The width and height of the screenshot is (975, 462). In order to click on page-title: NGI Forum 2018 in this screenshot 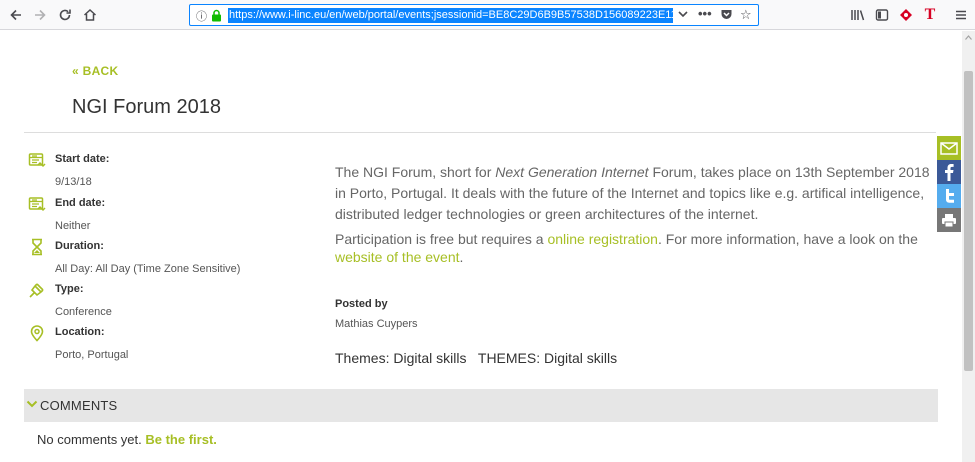, I will do `click(146, 107)`.